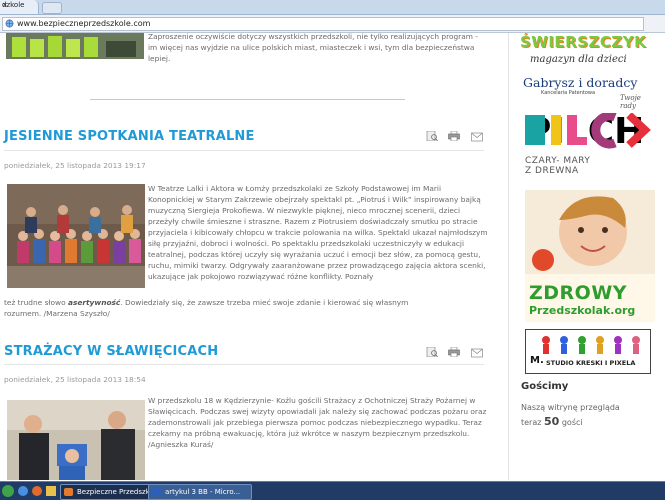 This screenshot has height=500, width=665. I want to click on zdrowy-line1: ZDROWY, so click(578, 293).